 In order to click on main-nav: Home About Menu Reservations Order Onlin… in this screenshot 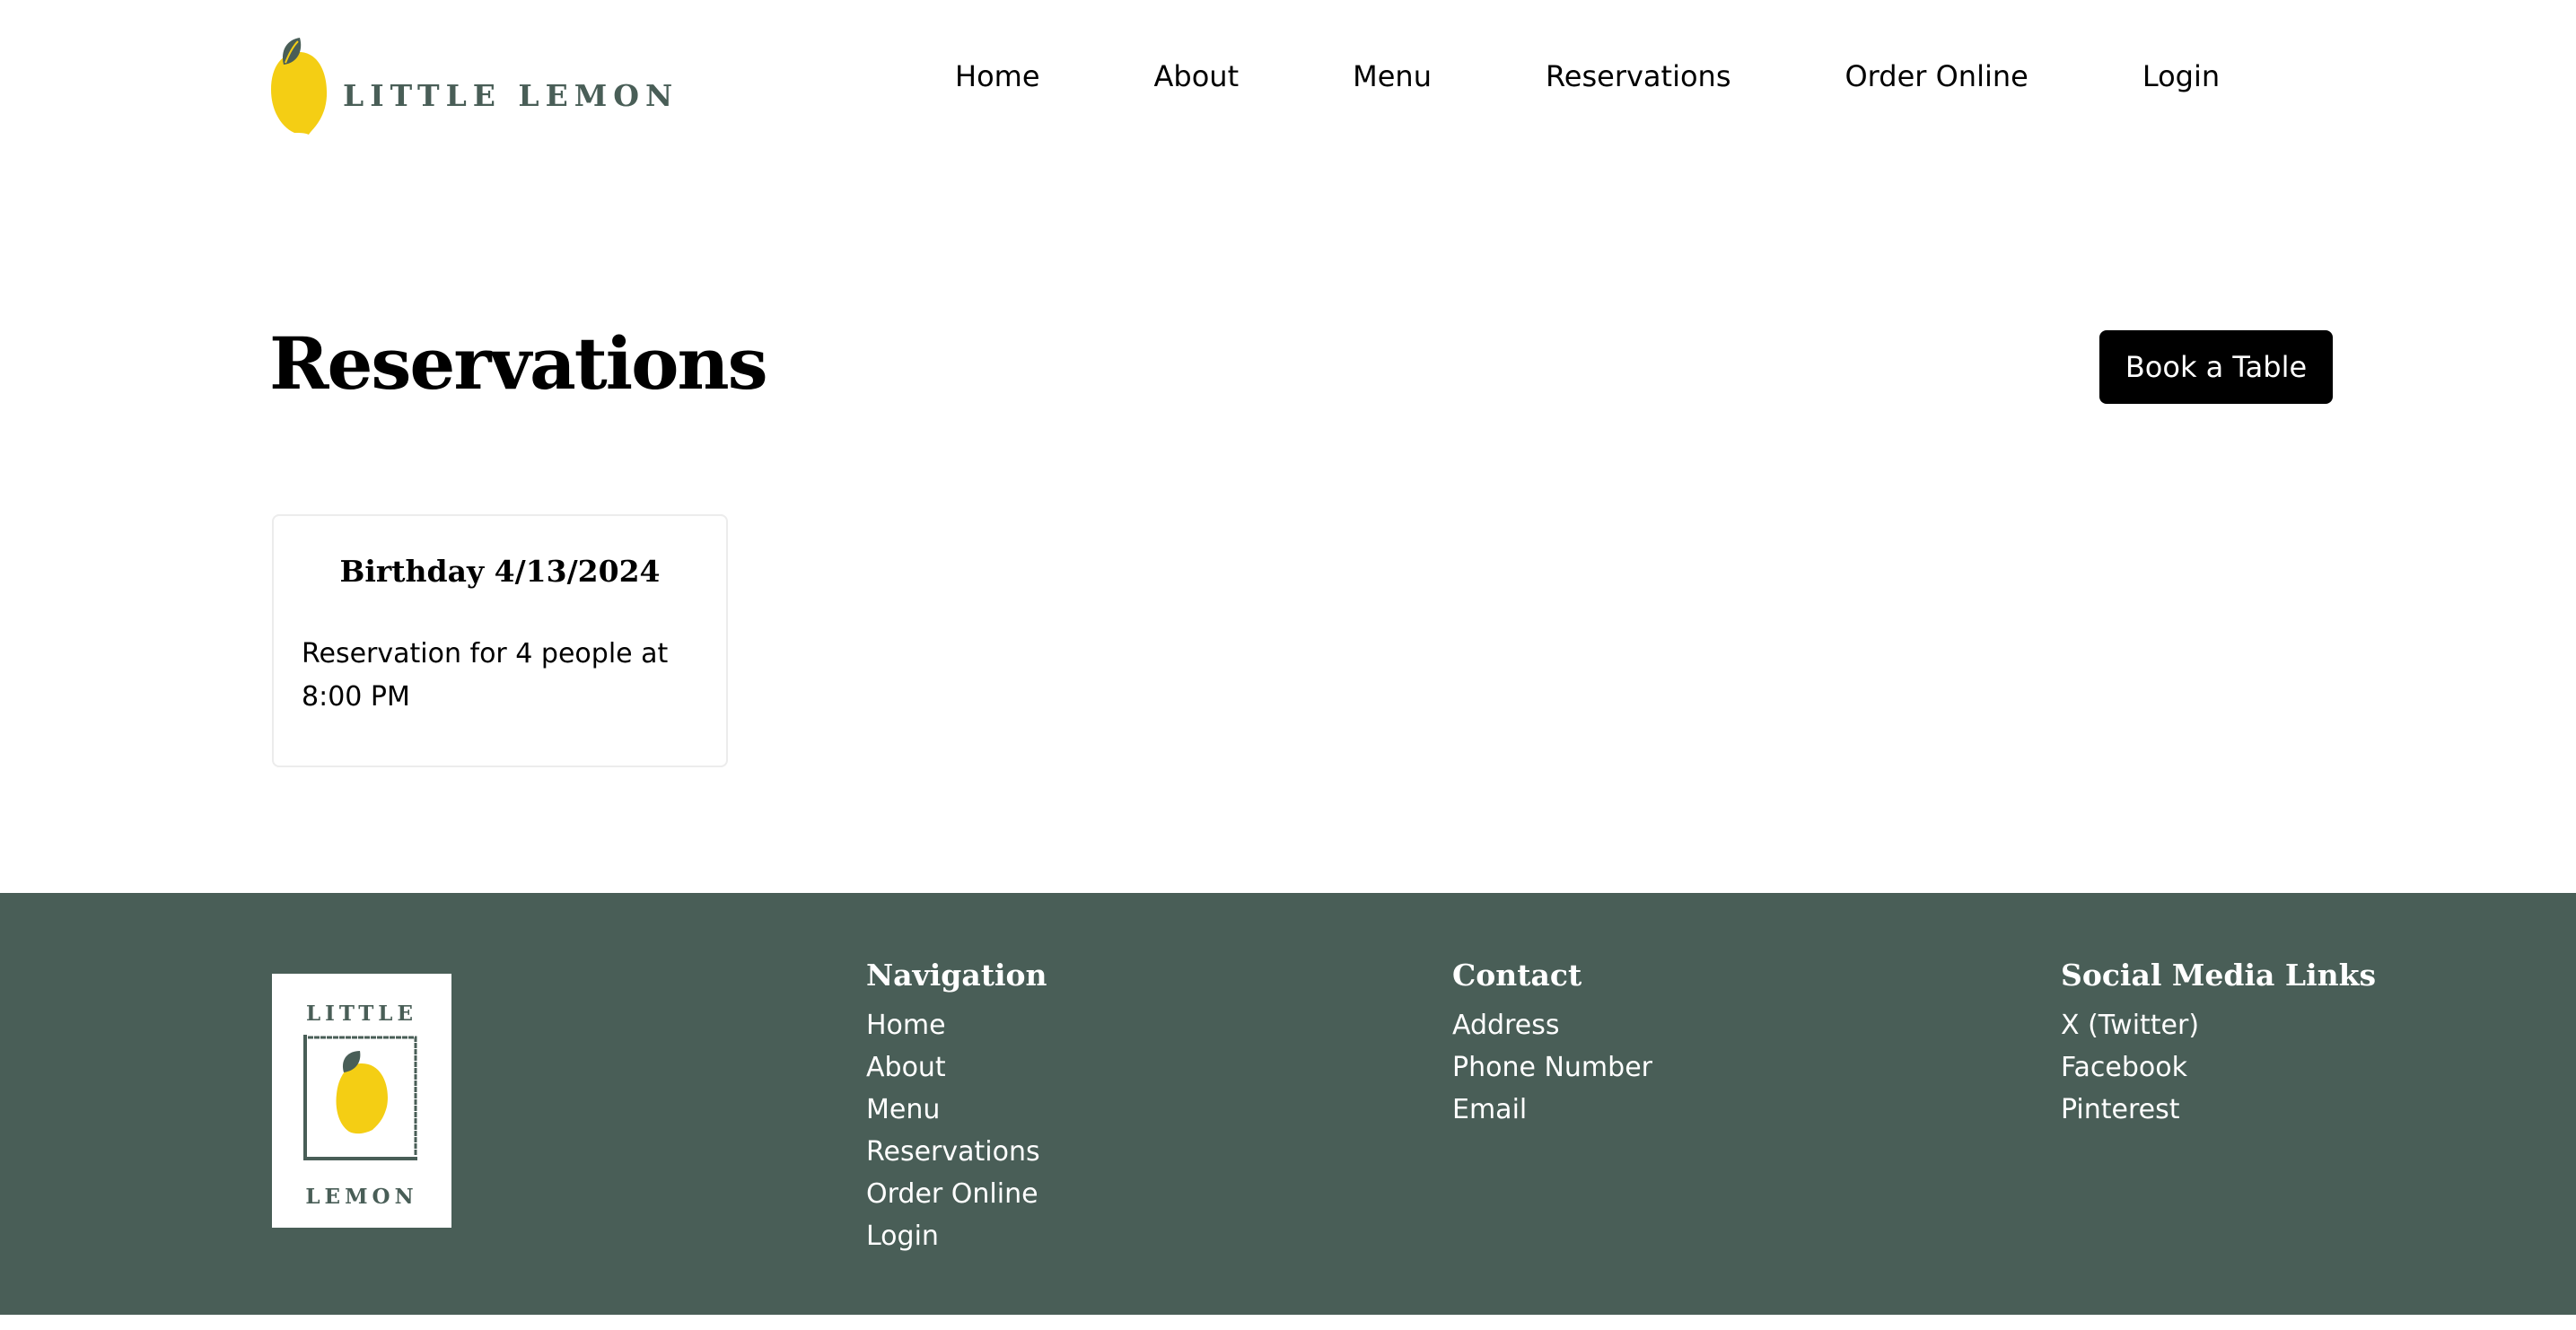, I will do `click(1587, 76)`.